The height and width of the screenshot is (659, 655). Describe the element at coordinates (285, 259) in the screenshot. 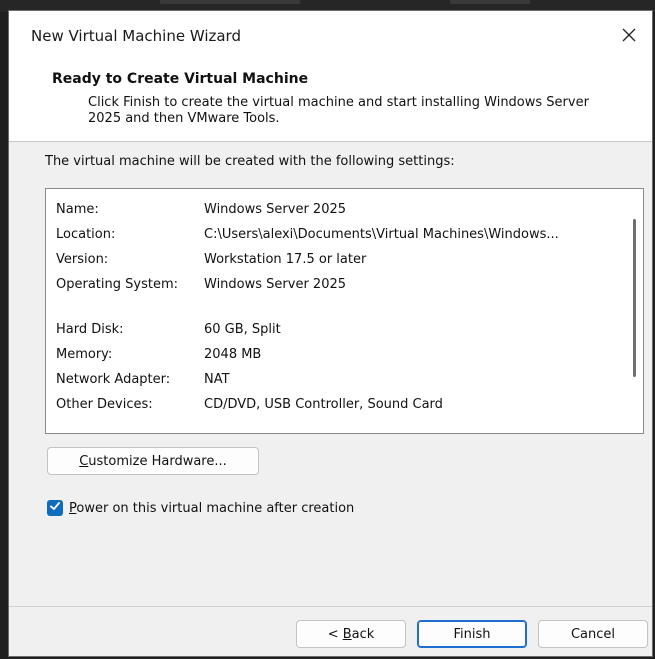

I see `settings-value: Workstation 17.5 or later` at that location.